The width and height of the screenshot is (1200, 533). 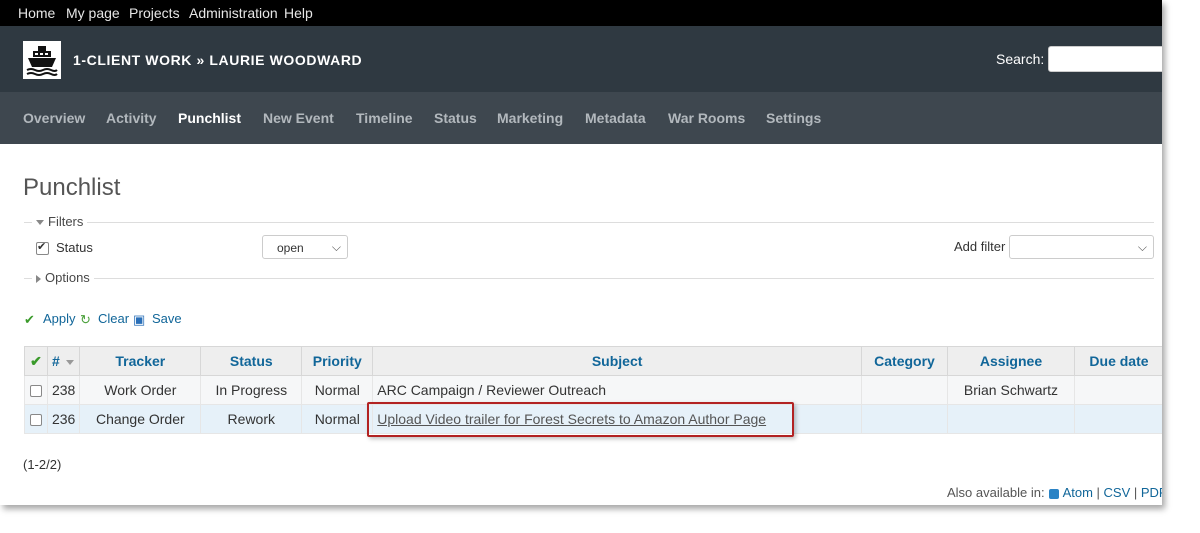 What do you see at coordinates (139, 319) in the screenshot?
I see `save-disk-icon: ▣` at bounding box center [139, 319].